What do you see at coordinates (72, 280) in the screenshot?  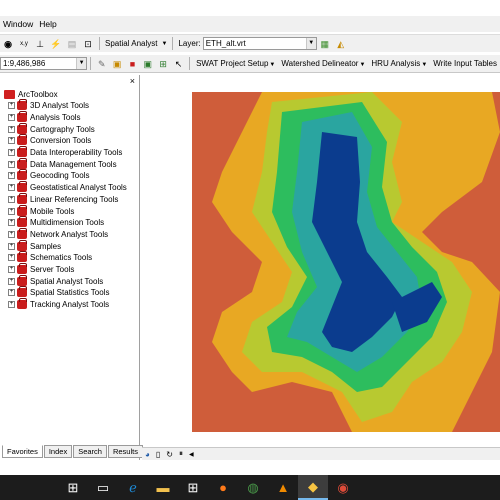 I see `toolbox-item: + Spatial Analyst Tools` at bounding box center [72, 280].